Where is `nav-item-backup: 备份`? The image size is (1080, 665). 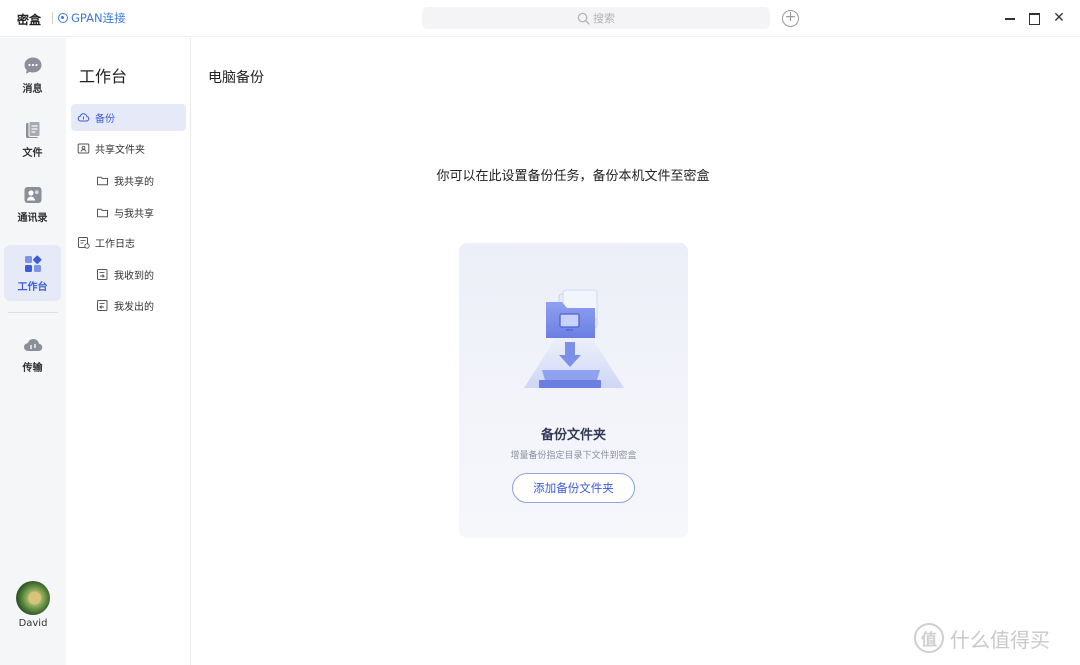
nav-item-backup: 备份 is located at coordinates (128, 117).